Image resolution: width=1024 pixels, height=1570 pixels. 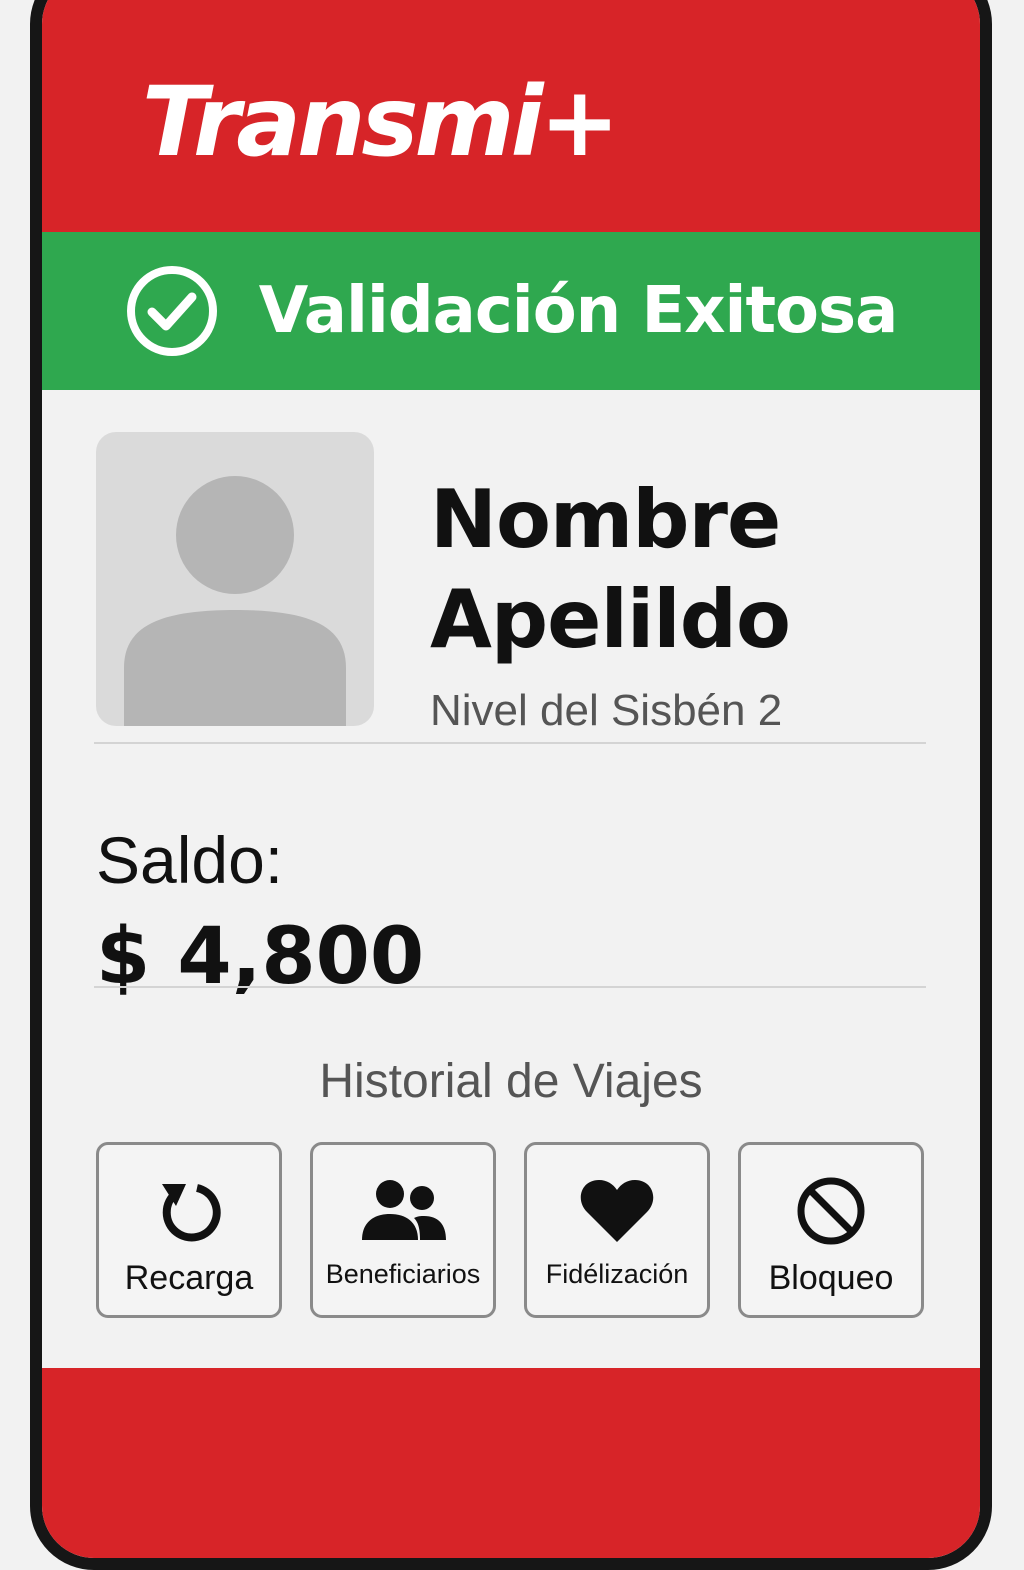 I want to click on sisben-level: Nivel del Sisbén 2, so click(x=606, y=710).